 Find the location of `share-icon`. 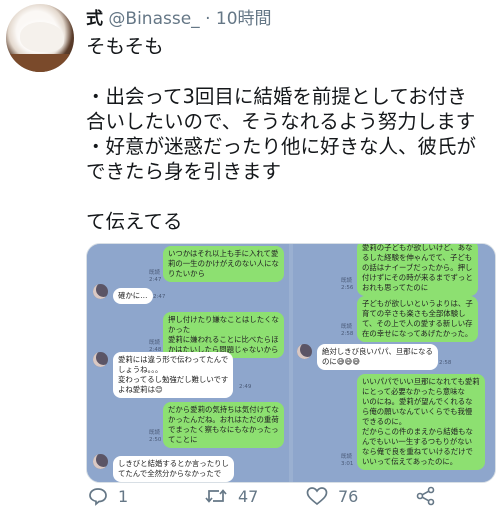

share-icon is located at coordinates (425, 496).